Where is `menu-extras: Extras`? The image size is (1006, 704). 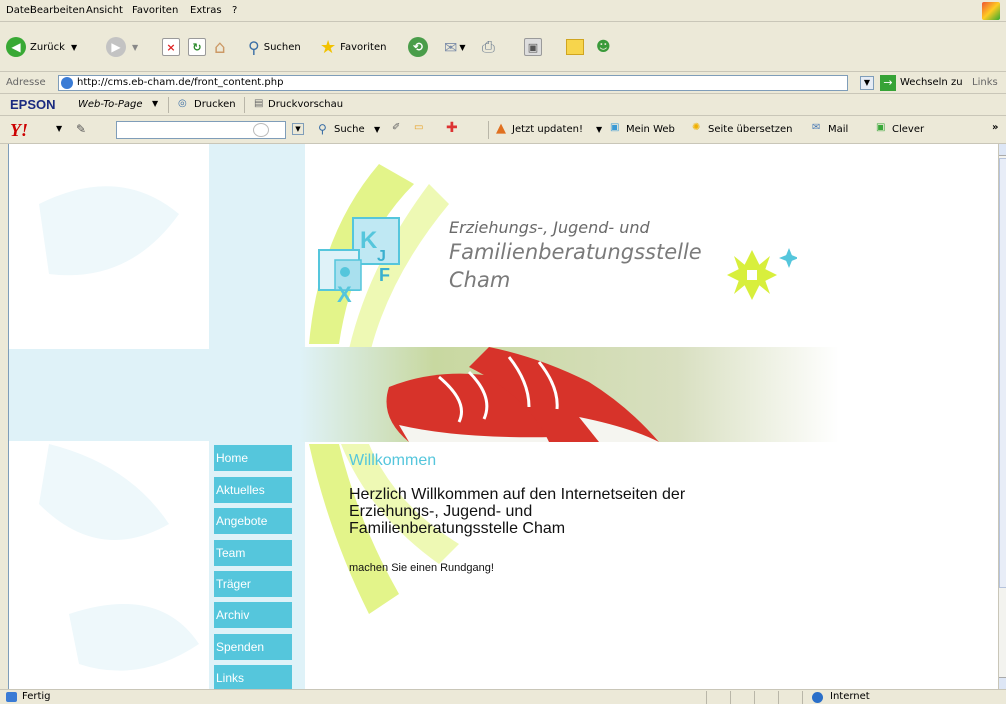 menu-extras: Extras is located at coordinates (206, 10).